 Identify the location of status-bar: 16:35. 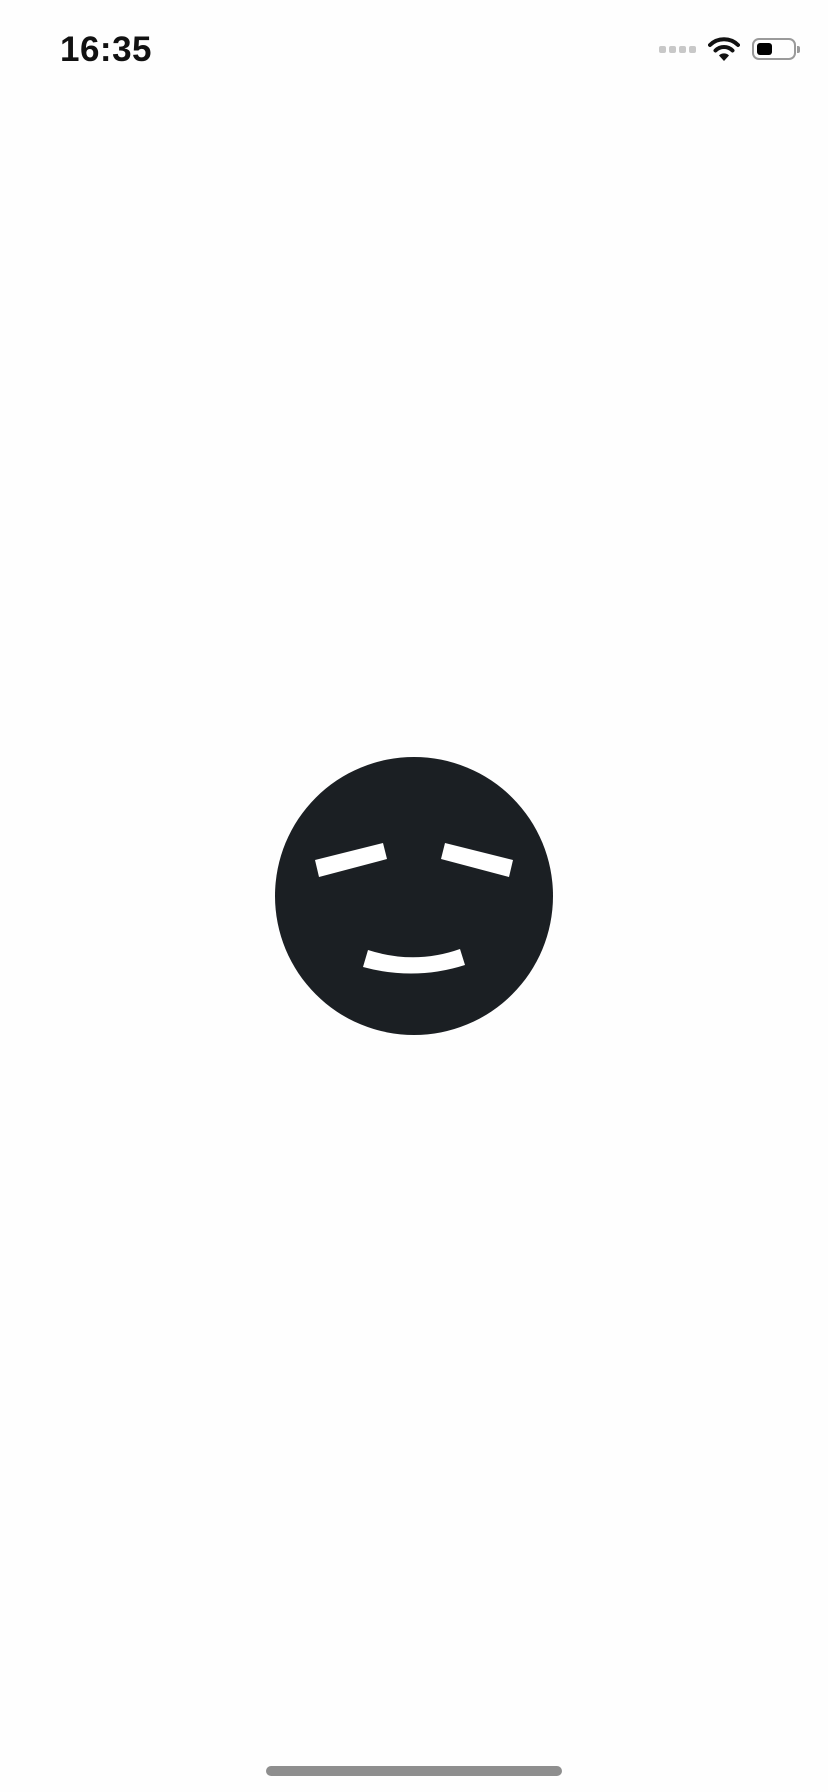
(414, 50).